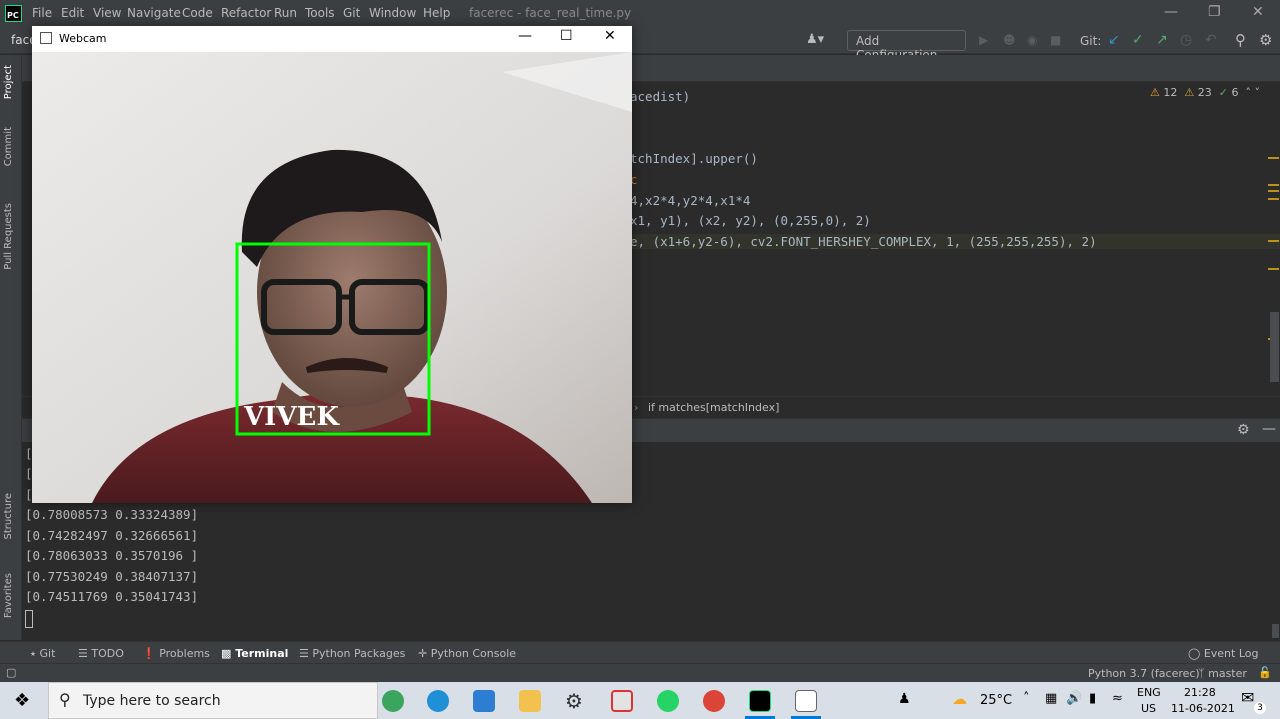 The height and width of the screenshot is (719, 1280). I want to click on event-log-tab: ◯ Event Log, so click(1223, 653).